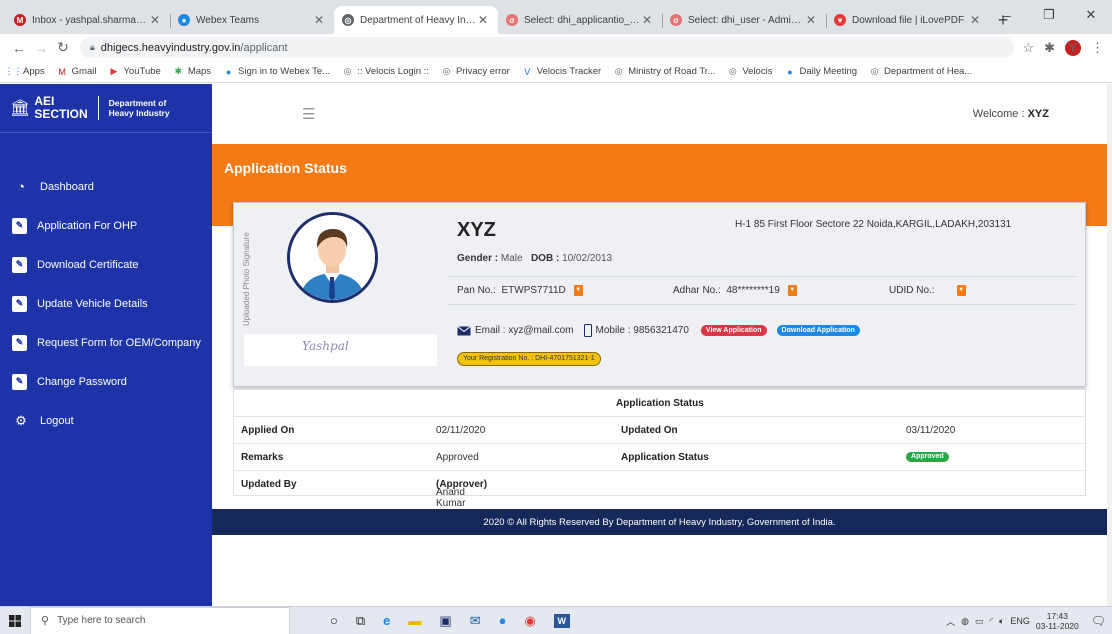  Describe the element at coordinates (965, 621) in the screenshot. I see `network-icon: ◍` at that location.